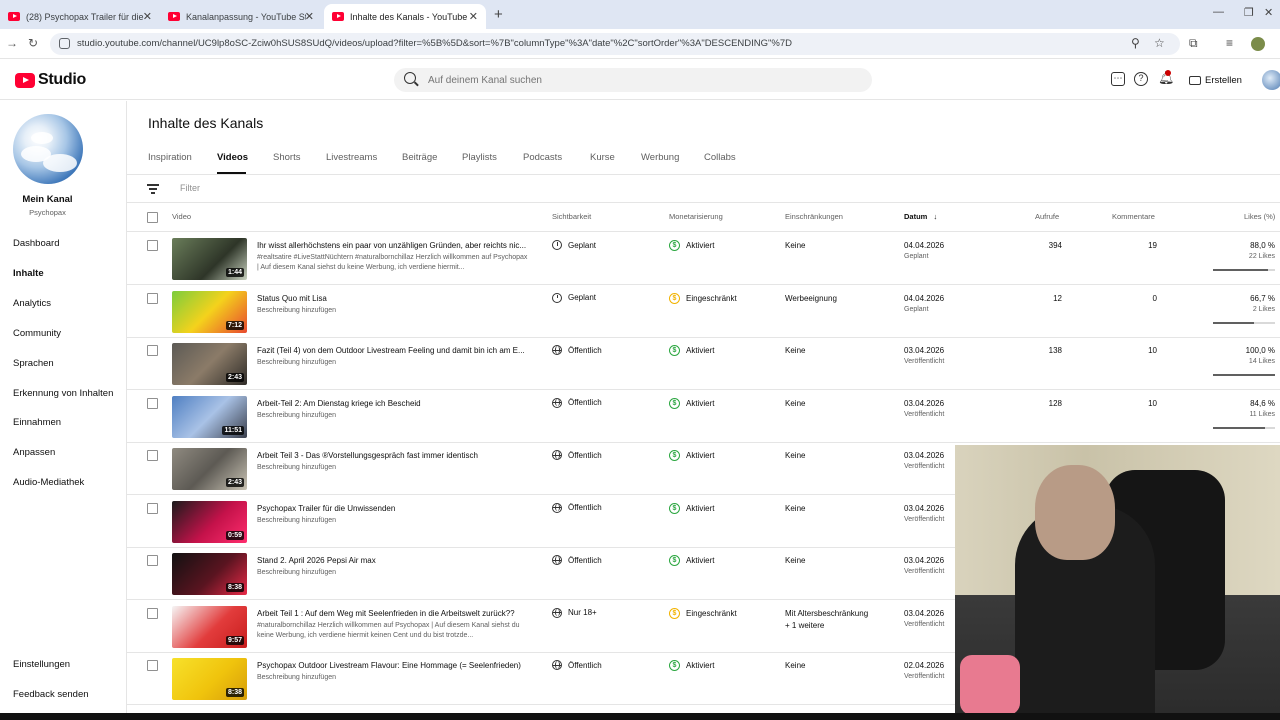 The width and height of the screenshot is (1280, 720). I want to click on reload-icon: ↻, so click(33, 43).